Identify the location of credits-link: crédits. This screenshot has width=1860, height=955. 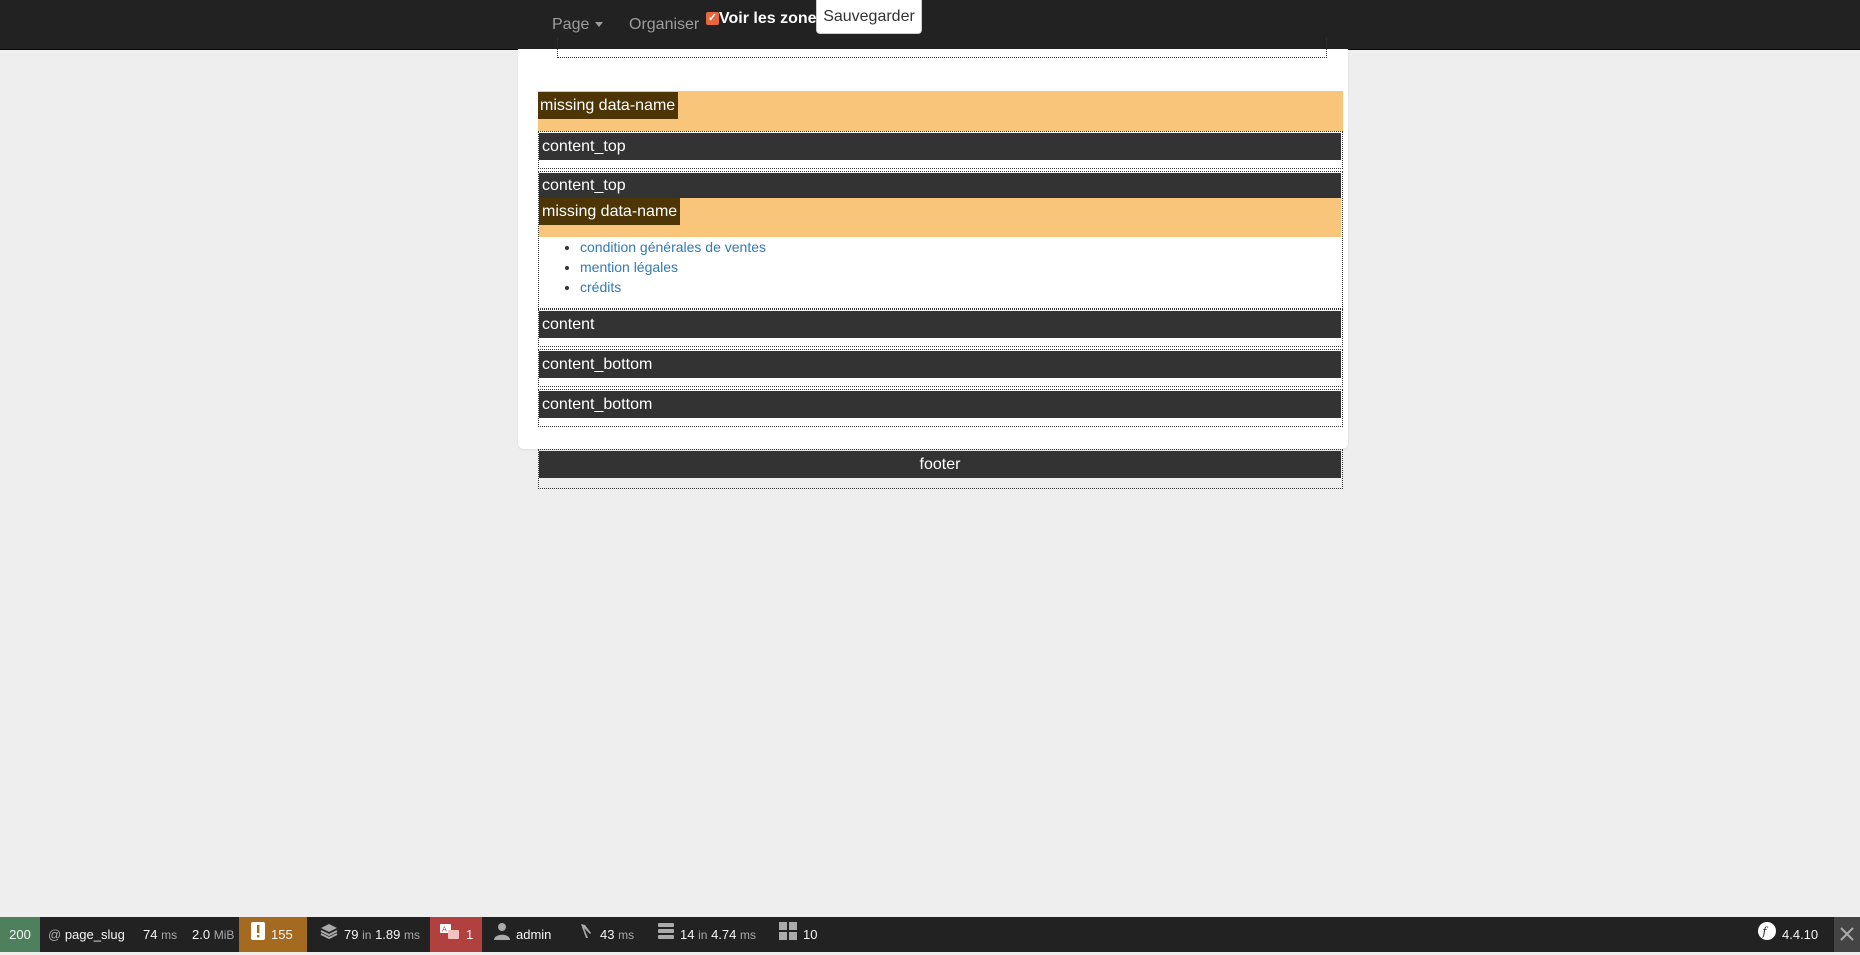
(600, 287).